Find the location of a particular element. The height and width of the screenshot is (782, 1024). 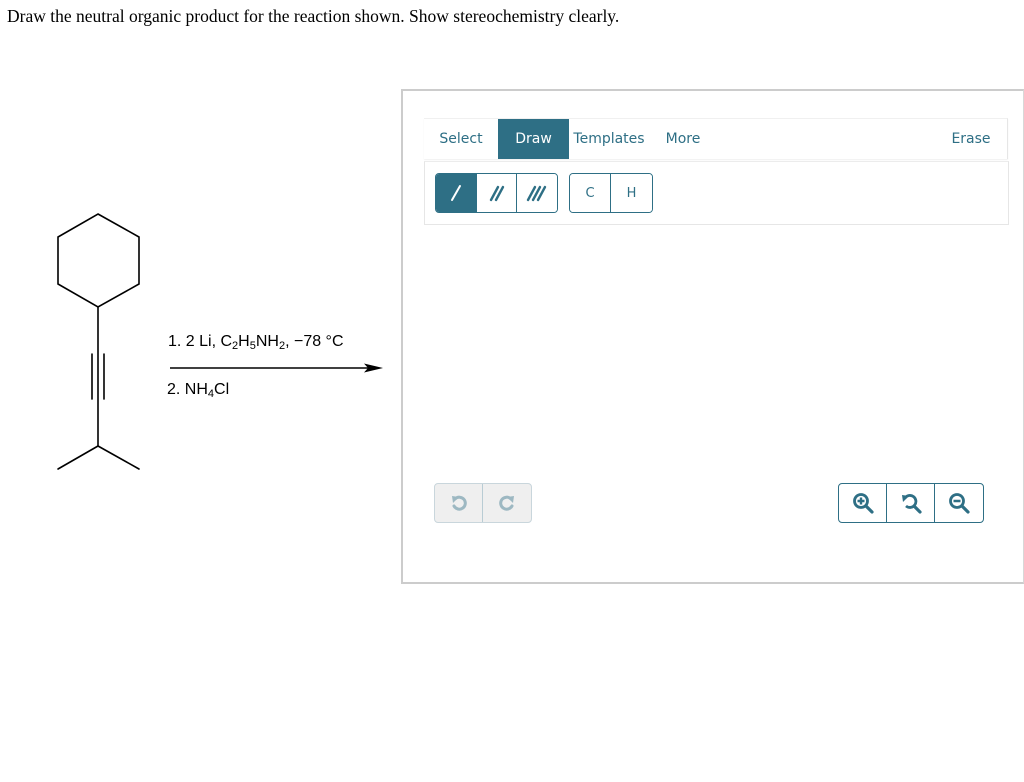

zoom-out-button is located at coordinates (959, 503).